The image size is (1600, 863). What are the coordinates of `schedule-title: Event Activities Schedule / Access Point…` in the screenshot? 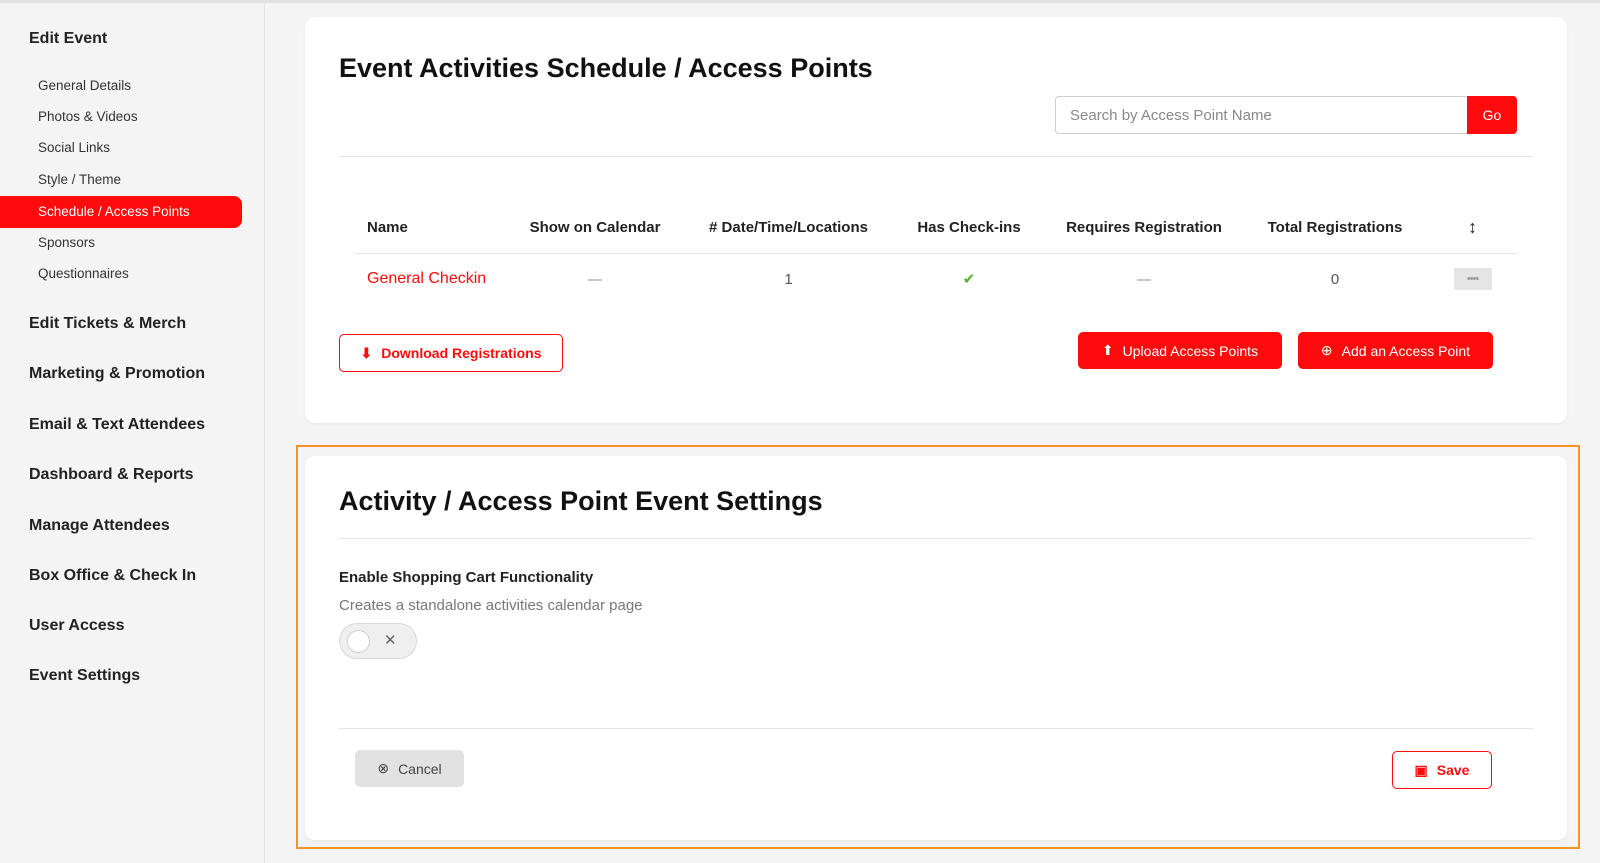 It's located at (606, 68).